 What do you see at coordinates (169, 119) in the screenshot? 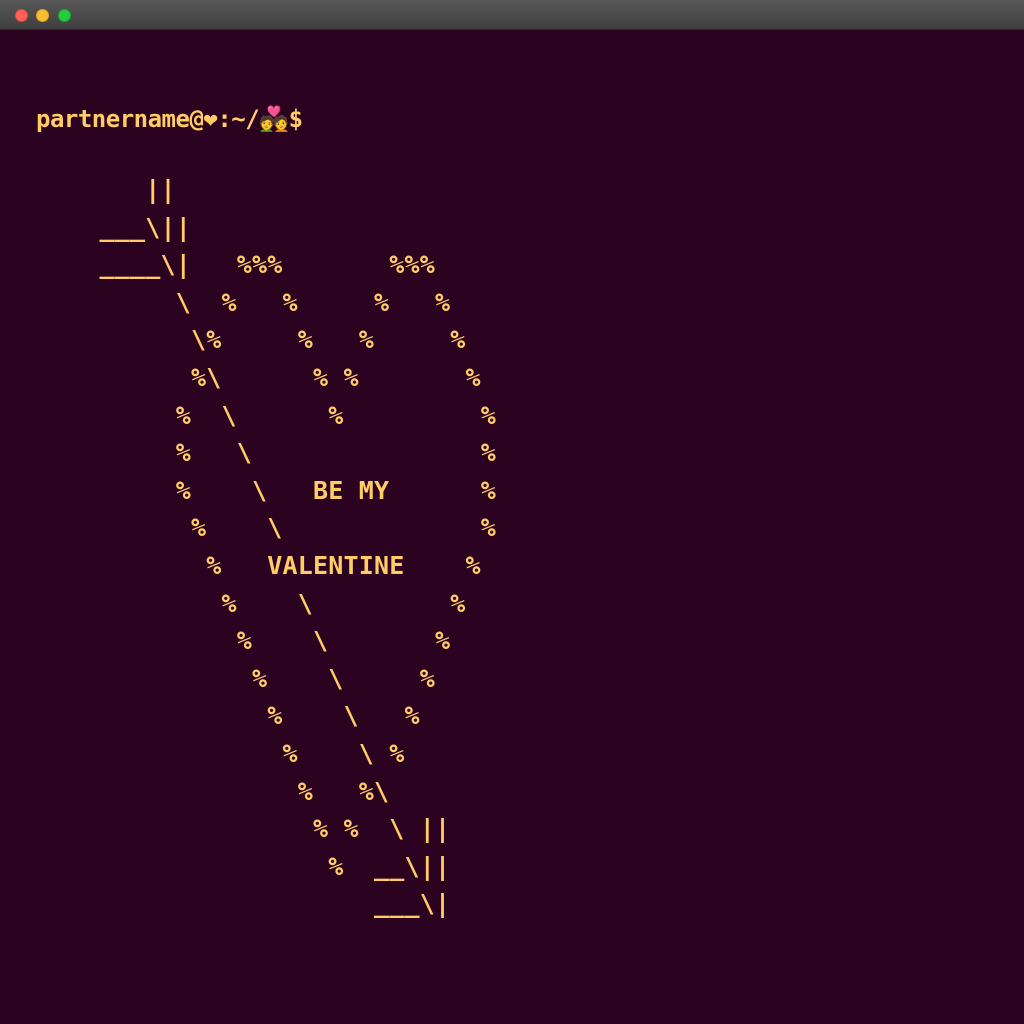
I see `shell-prompt: partnername@❤:~/💑$` at bounding box center [169, 119].